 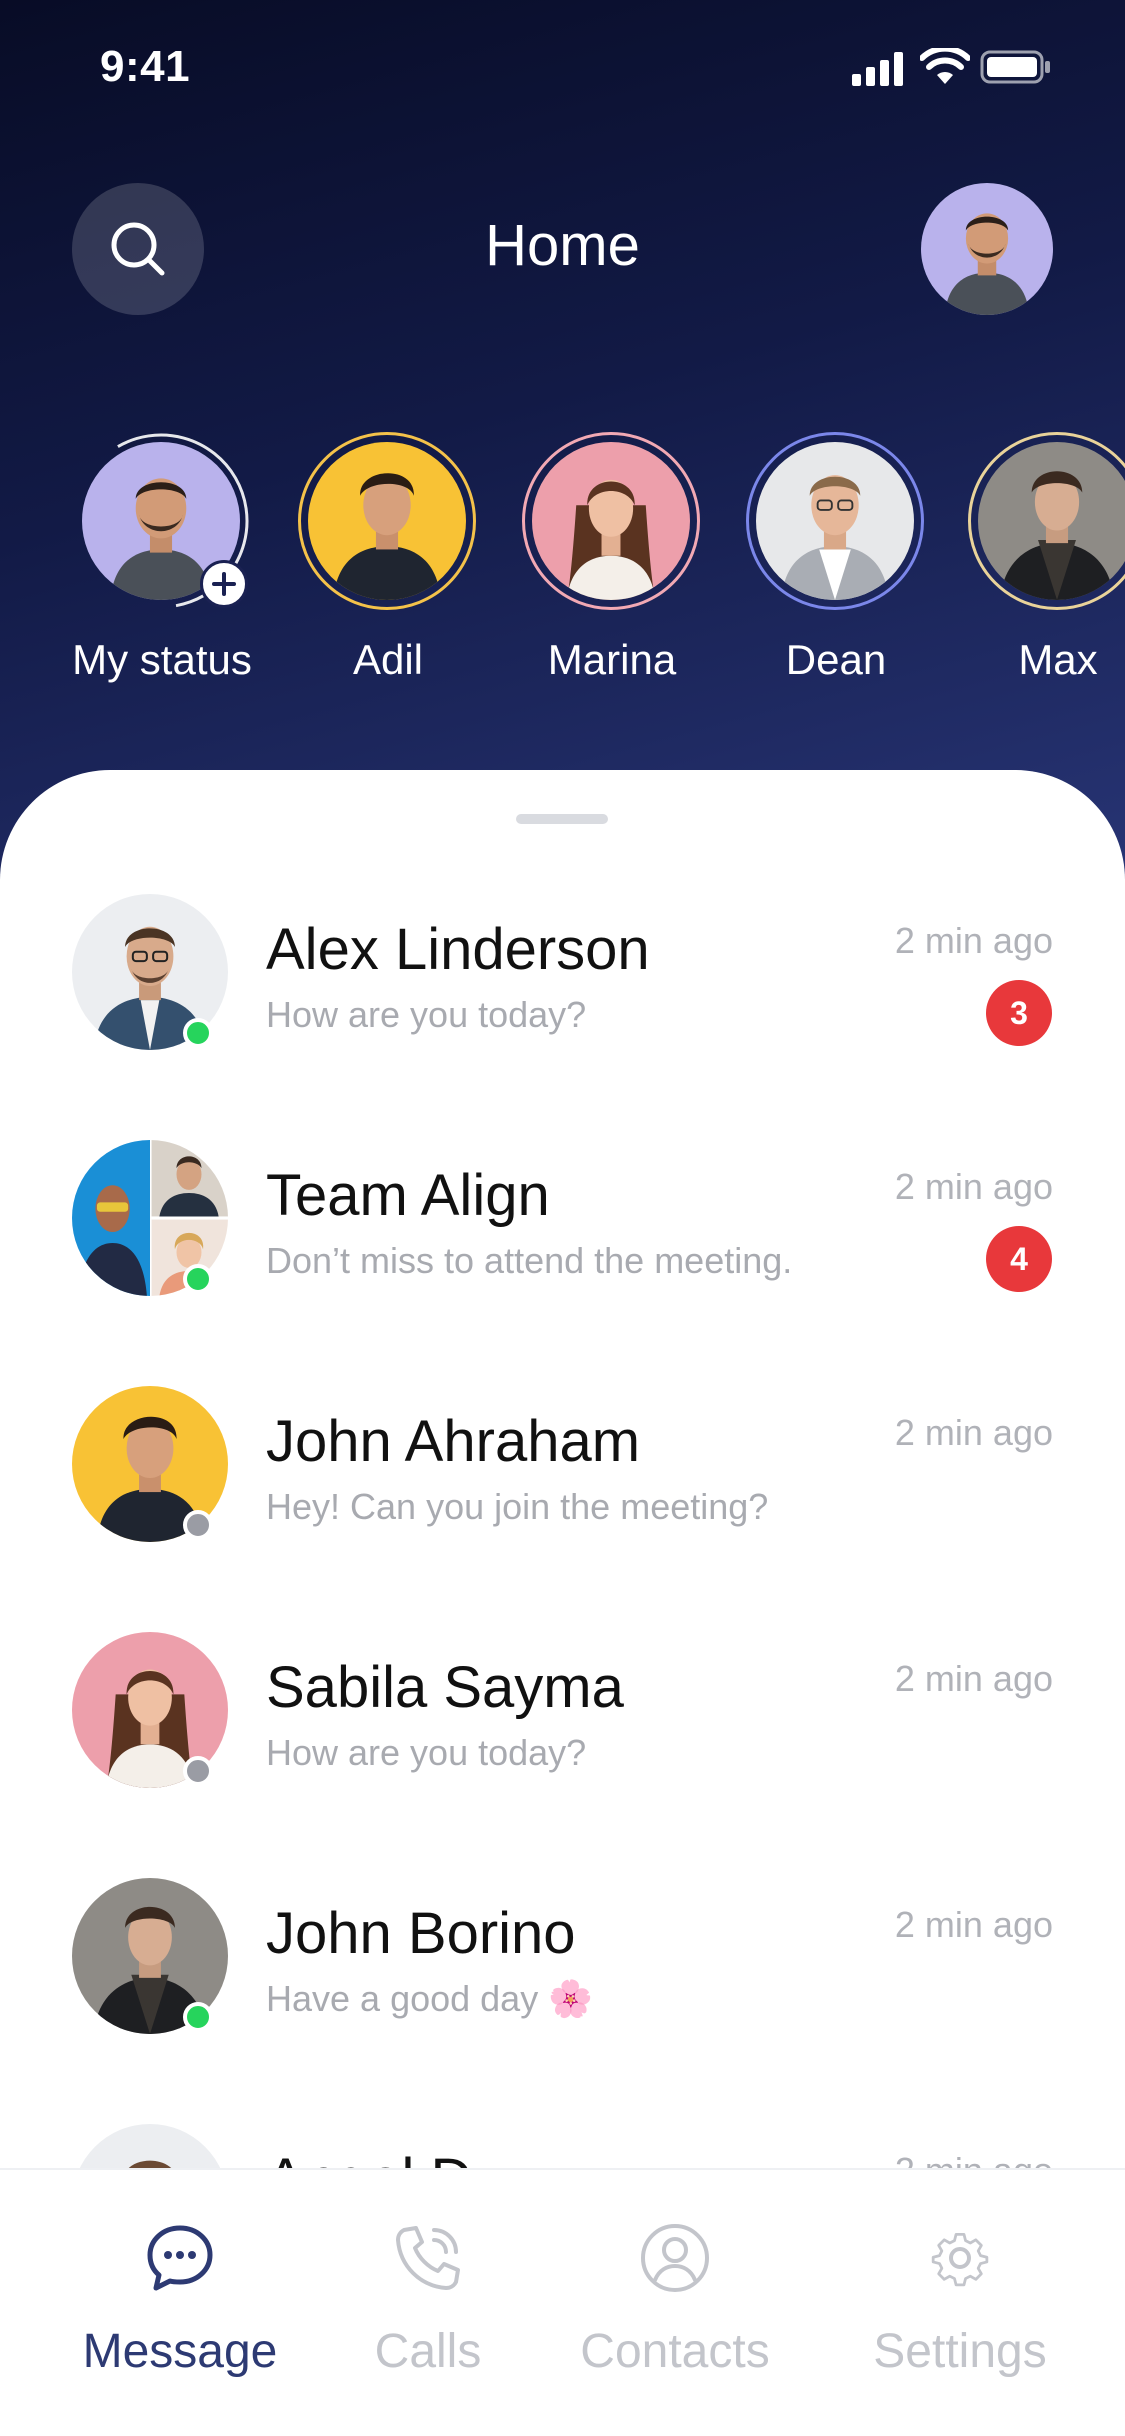 I want to click on story-dean: Dean, so click(x=836, y=562).